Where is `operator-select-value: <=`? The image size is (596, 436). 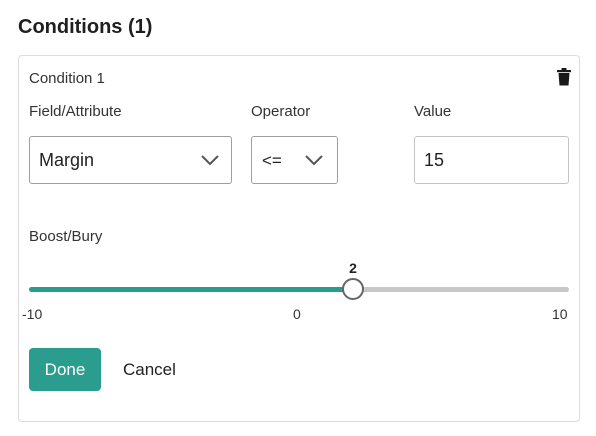 operator-select-value: <= is located at coordinates (272, 160).